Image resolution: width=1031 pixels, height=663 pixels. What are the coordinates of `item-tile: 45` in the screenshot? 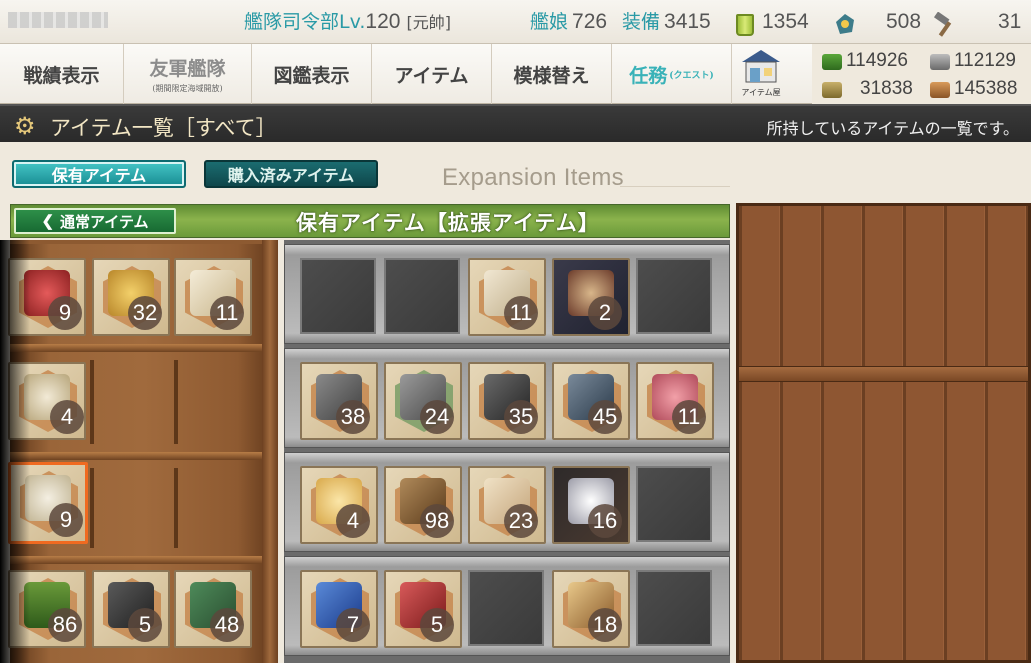 It's located at (591, 401).